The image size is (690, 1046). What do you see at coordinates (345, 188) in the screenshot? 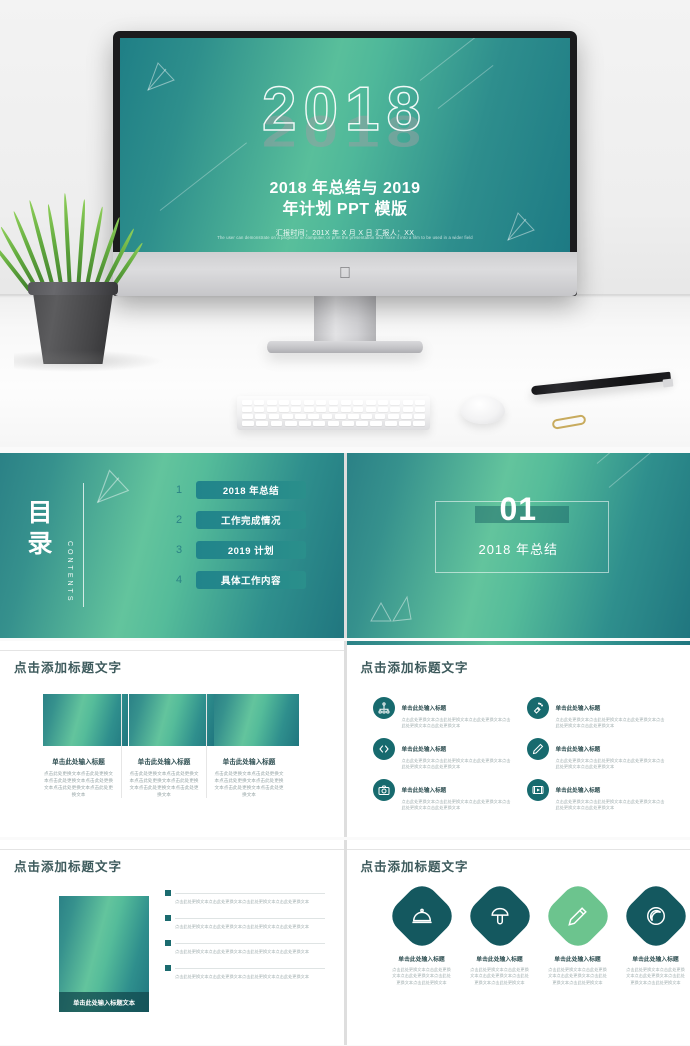
I see `slide-title-line1: 2018 年总结与 2019` at bounding box center [345, 188].